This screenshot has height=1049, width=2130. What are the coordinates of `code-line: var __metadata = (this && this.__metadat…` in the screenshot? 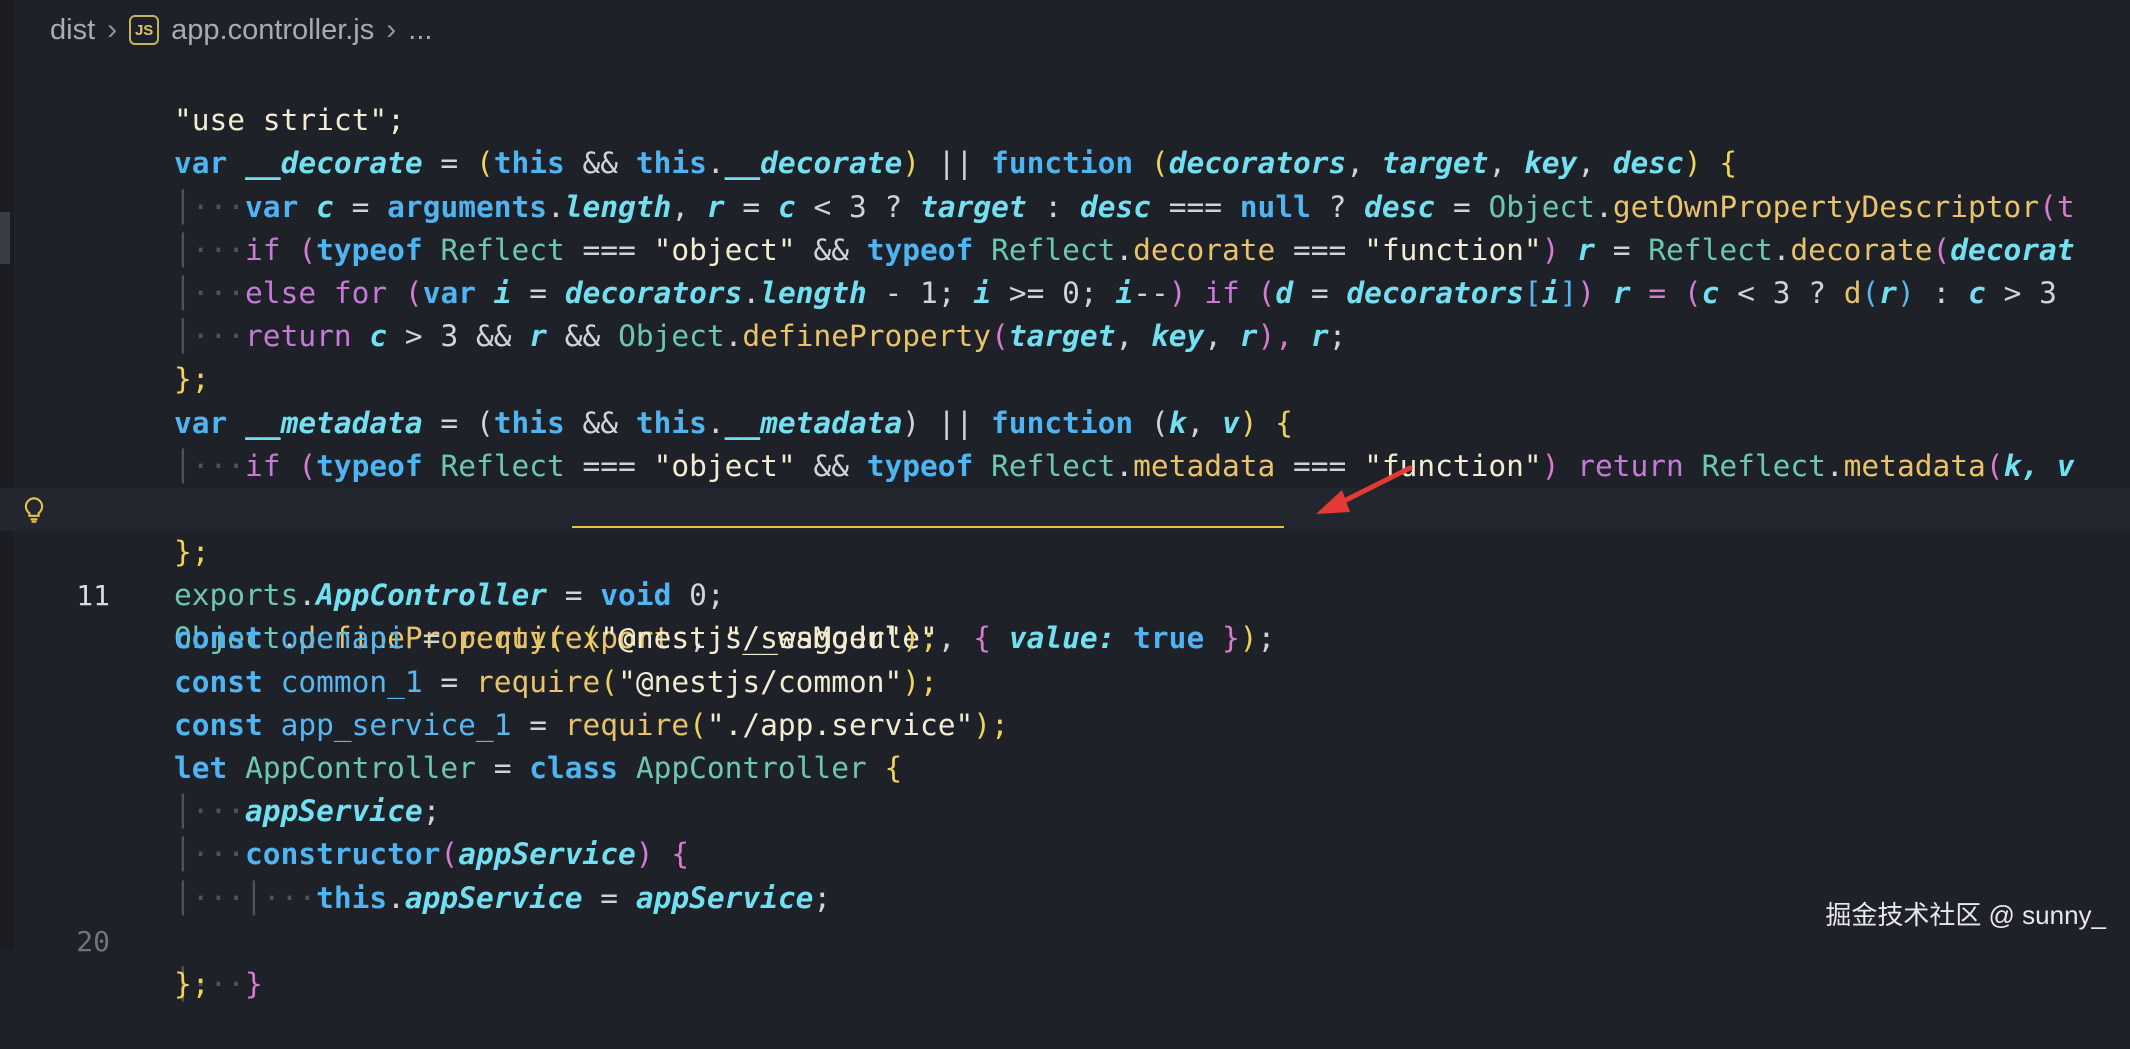 It's located at (1065, 399).